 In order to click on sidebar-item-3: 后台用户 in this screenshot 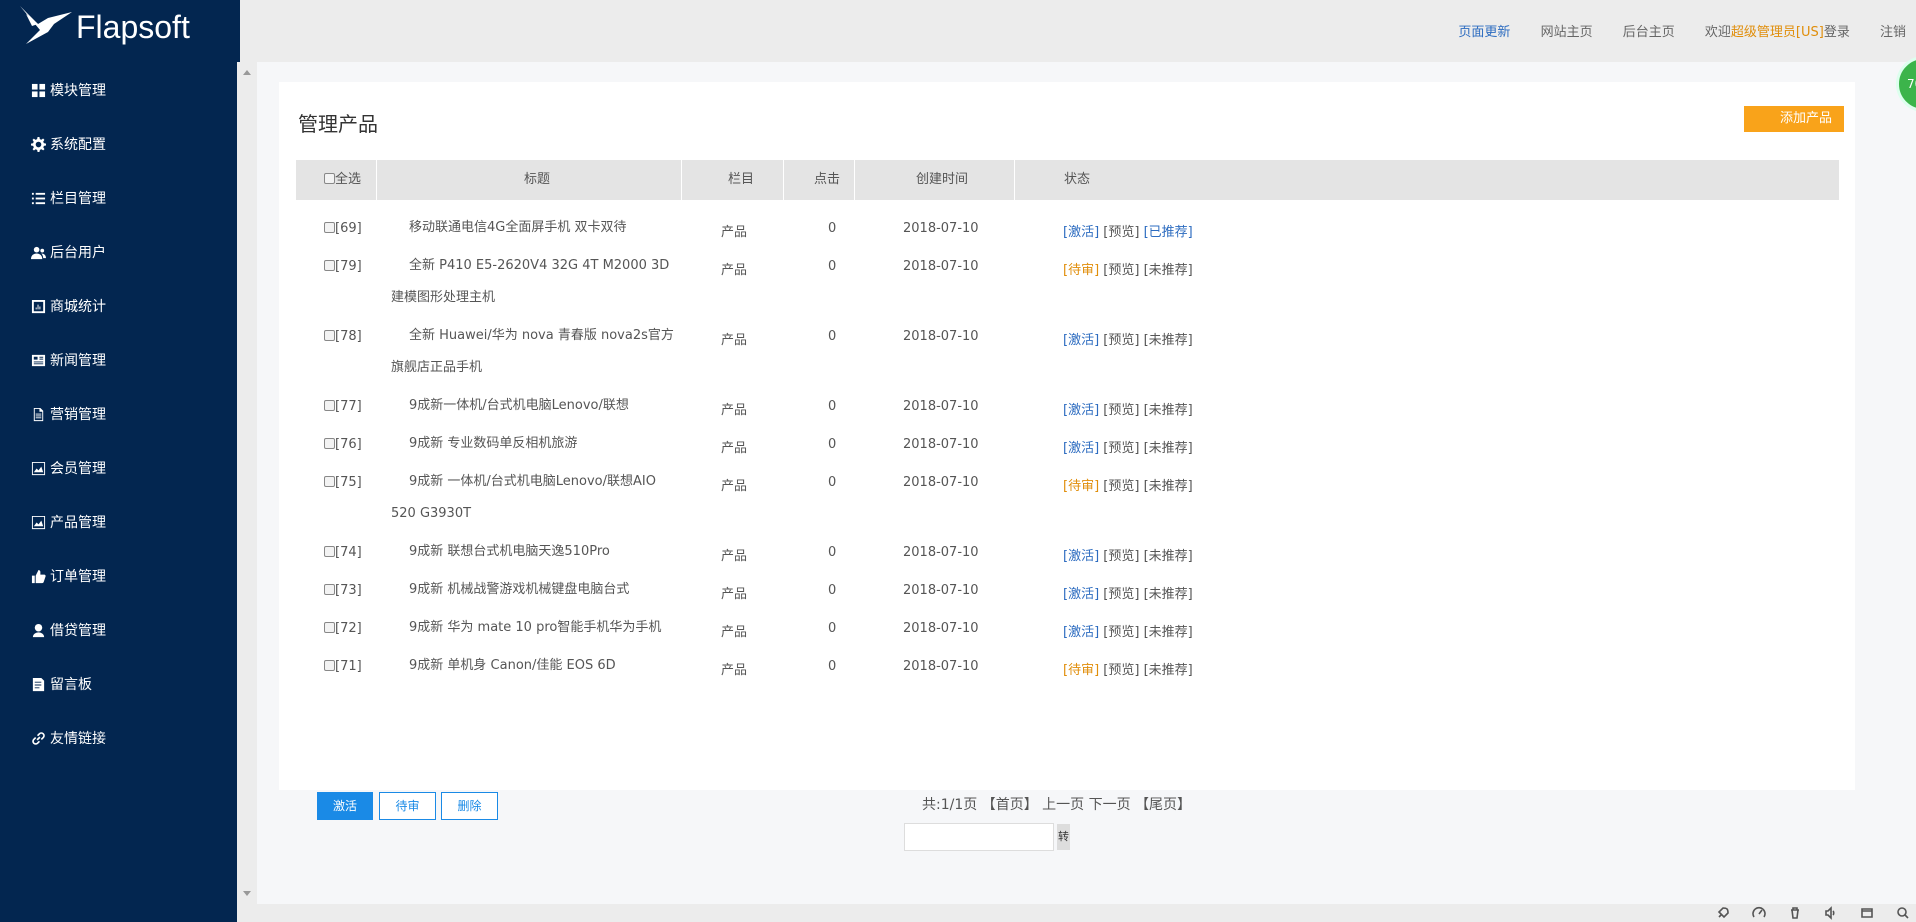, I will do `click(118, 252)`.